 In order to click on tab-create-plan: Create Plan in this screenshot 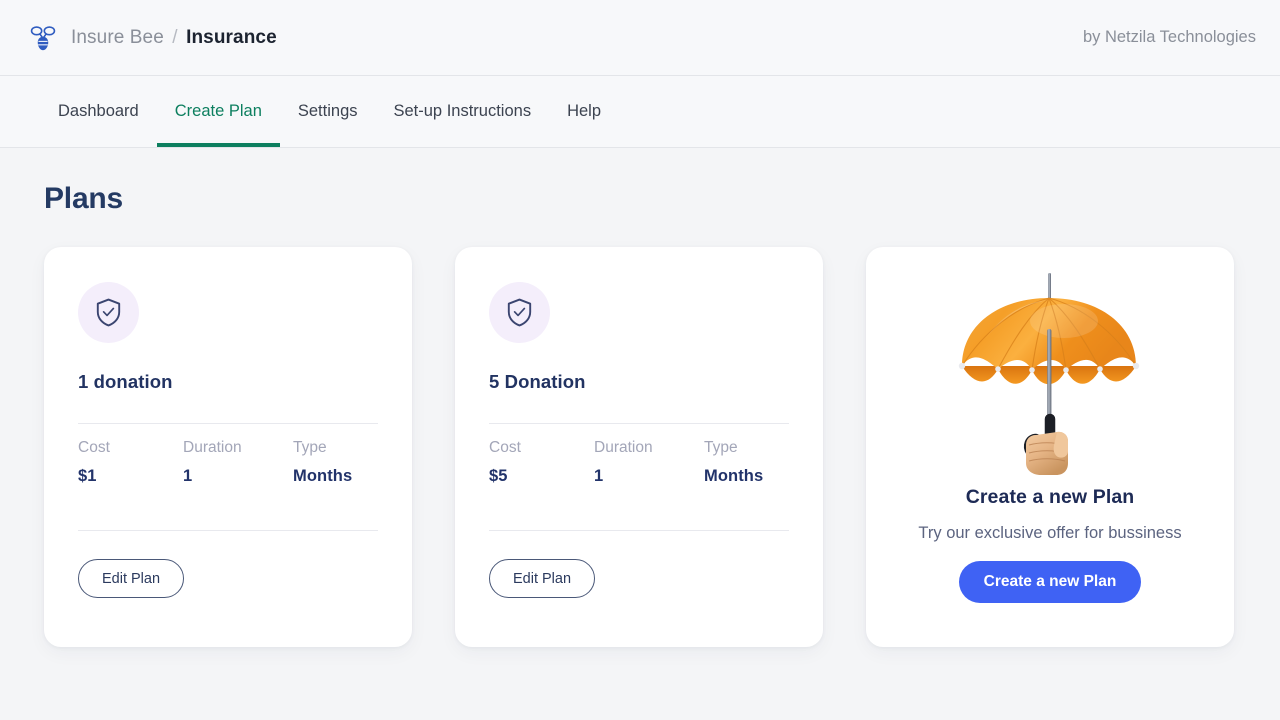, I will do `click(218, 111)`.